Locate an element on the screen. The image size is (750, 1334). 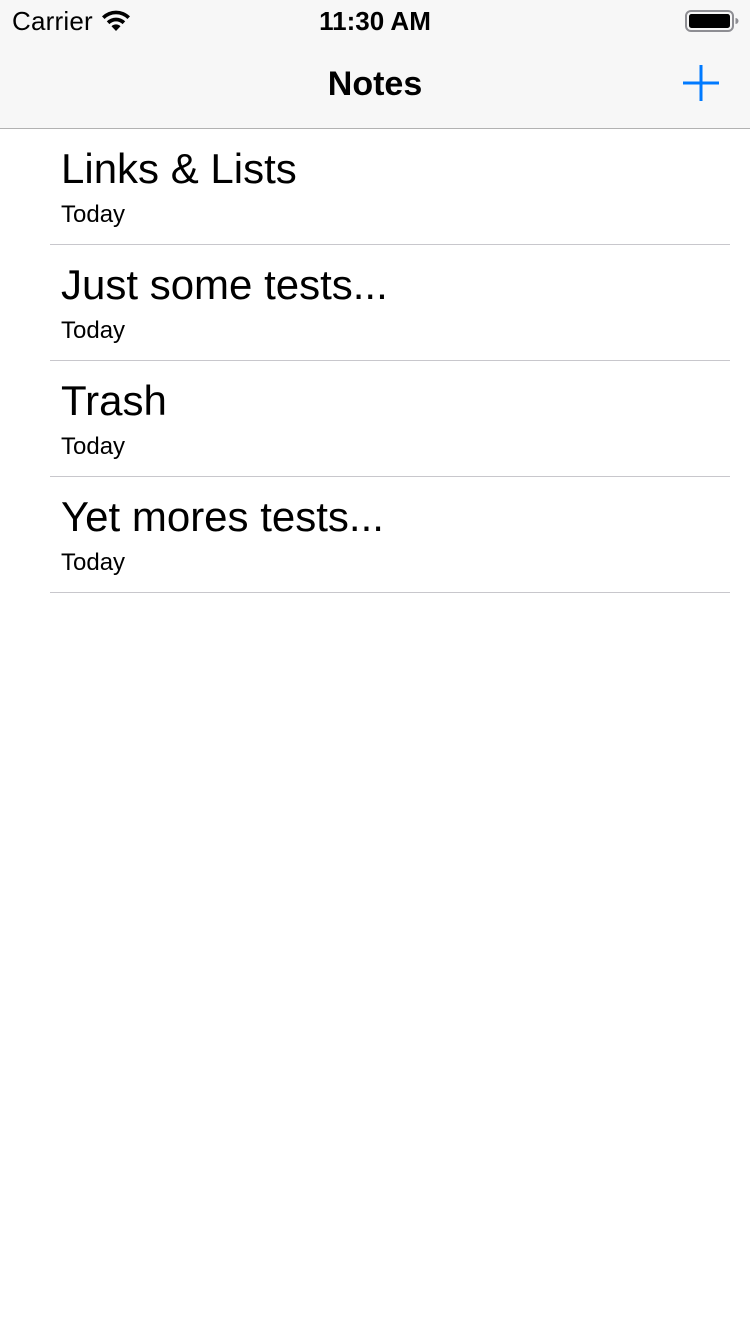
note-row: Just some tests... Today is located at coordinates (375, 303).